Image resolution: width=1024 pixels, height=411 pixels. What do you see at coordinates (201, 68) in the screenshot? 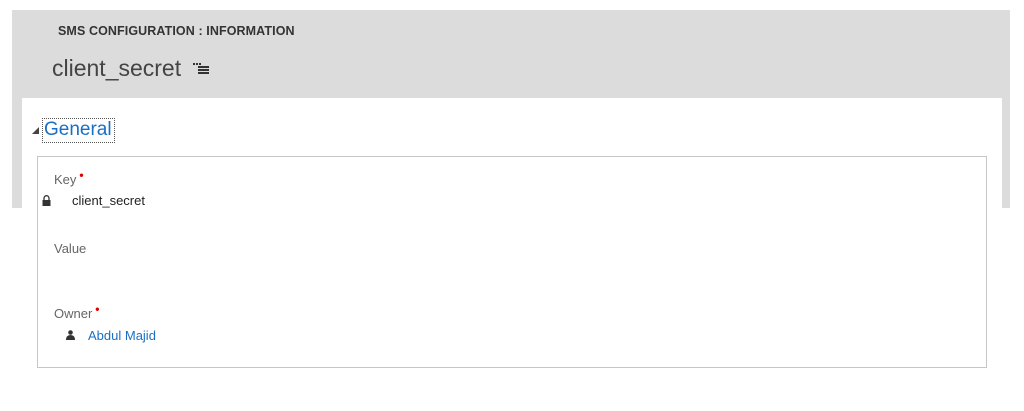
I see `form-selector-menu-icon` at bounding box center [201, 68].